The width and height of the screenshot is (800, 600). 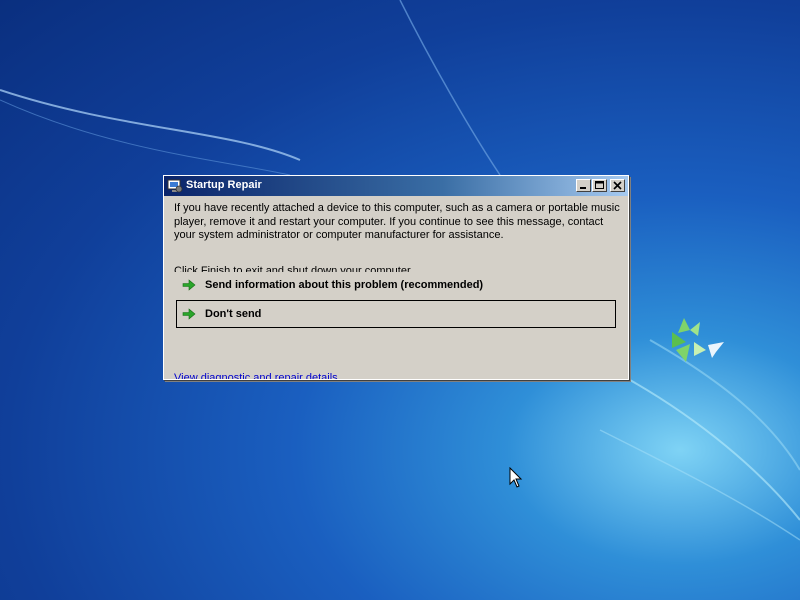 What do you see at coordinates (175, 186) in the screenshot?
I see `startup-repair-icon` at bounding box center [175, 186].